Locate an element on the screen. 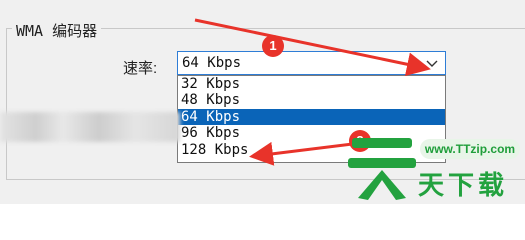  rate-option: 48 Kbps is located at coordinates (311, 100).